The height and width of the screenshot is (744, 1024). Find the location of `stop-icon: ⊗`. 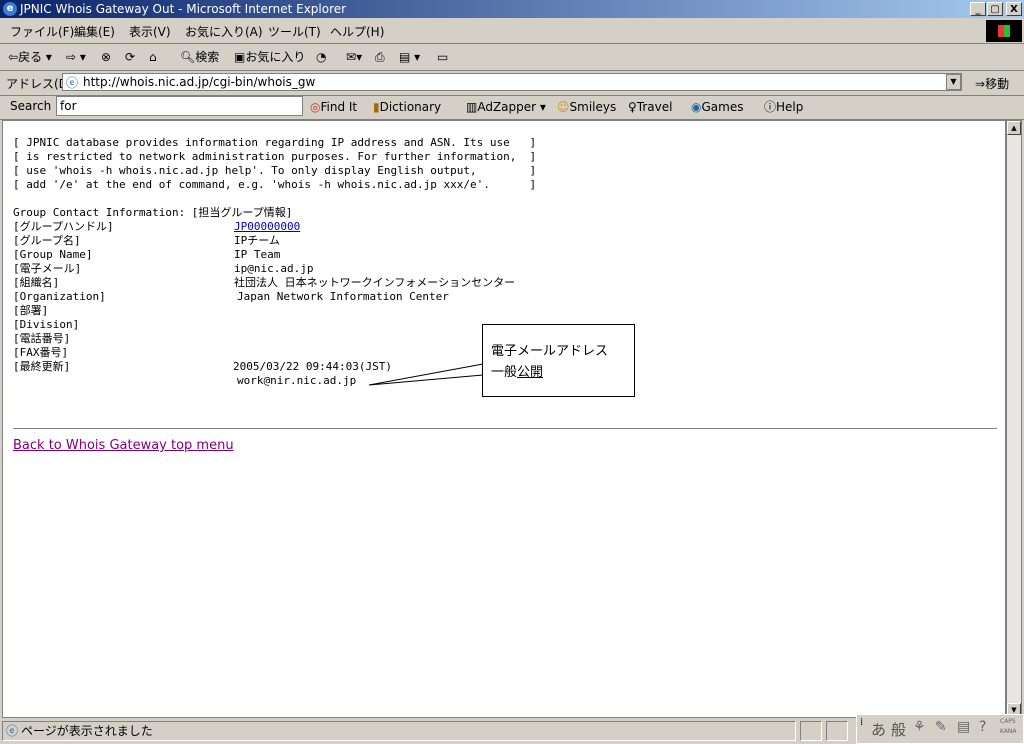

stop-icon: ⊗ is located at coordinates (106, 57).